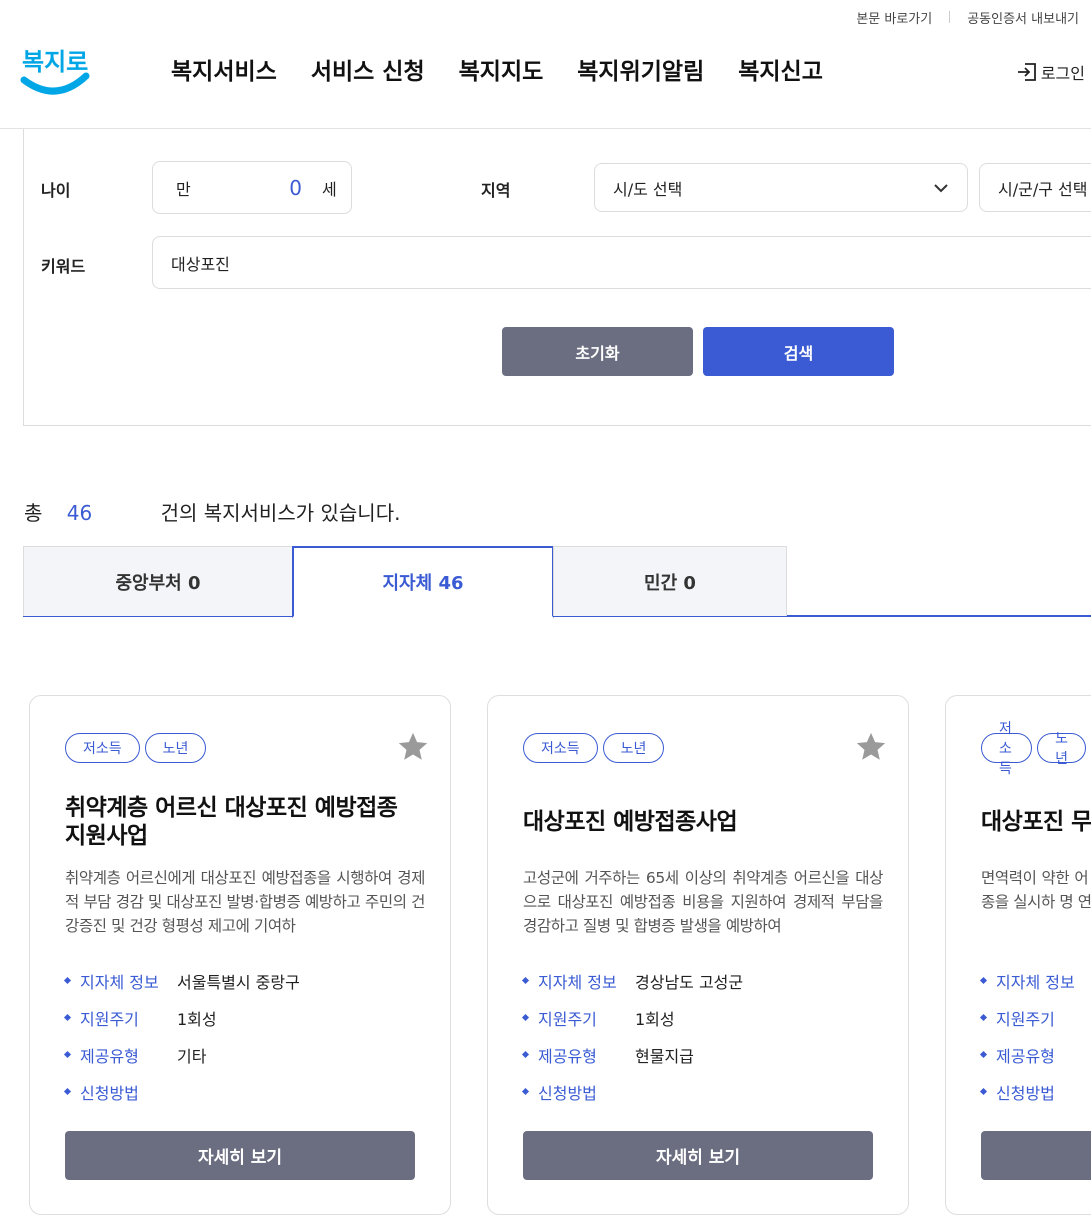  What do you see at coordinates (63, 266) in the screenshot?
I see `keyword-label: 키워드` at bounding box center [63, 266].